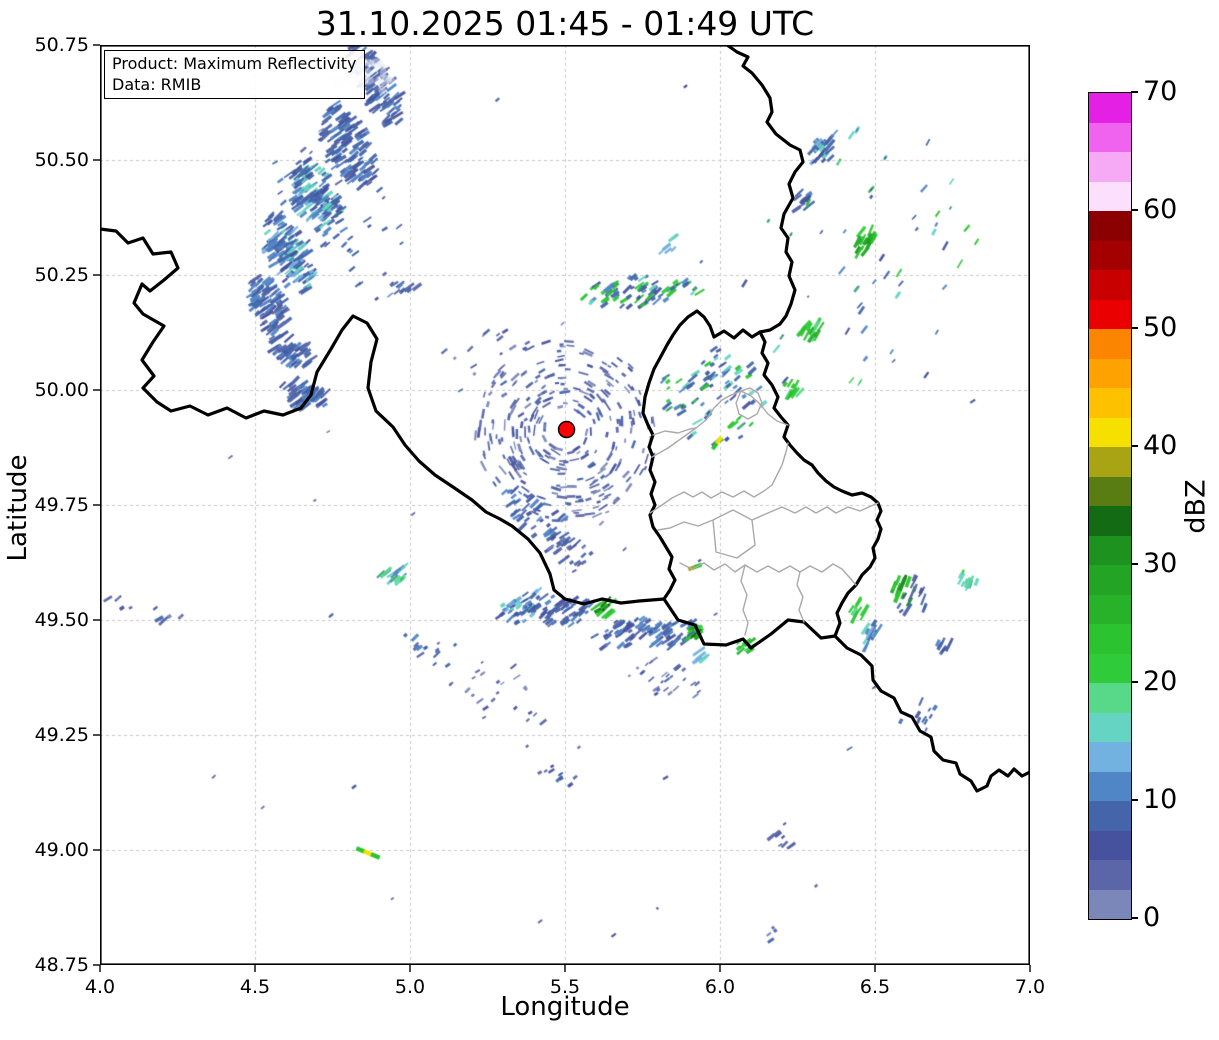 The image size is (1219, 1040). Describe the element at coordinates (61, 965) in the screenshot. I see `y-tick-label: 48.75` at that location.